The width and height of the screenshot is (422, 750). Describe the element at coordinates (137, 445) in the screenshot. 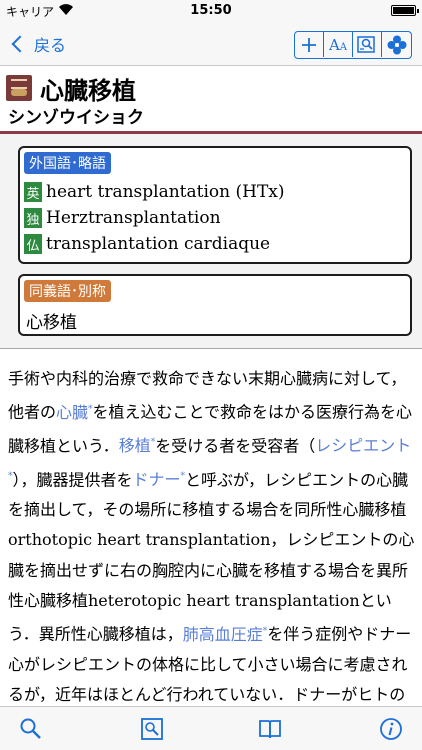

I see `link-graft: 移植*` at that location.